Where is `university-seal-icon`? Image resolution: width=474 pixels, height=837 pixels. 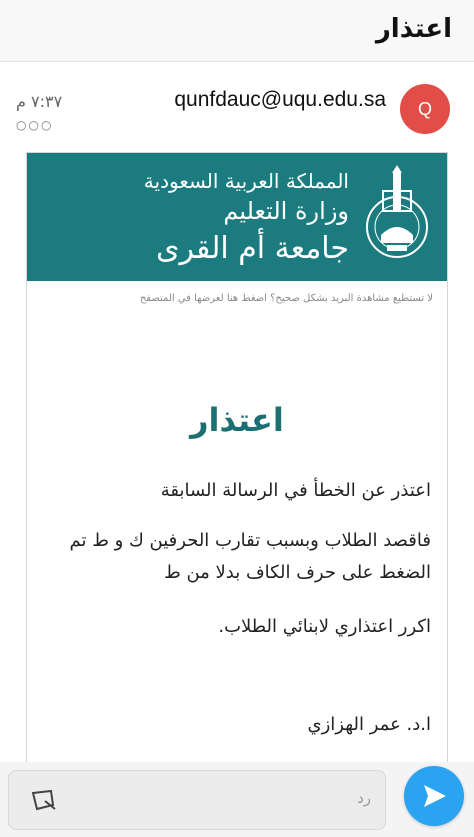
university-seal-icon is located at coordinates (397, 211).